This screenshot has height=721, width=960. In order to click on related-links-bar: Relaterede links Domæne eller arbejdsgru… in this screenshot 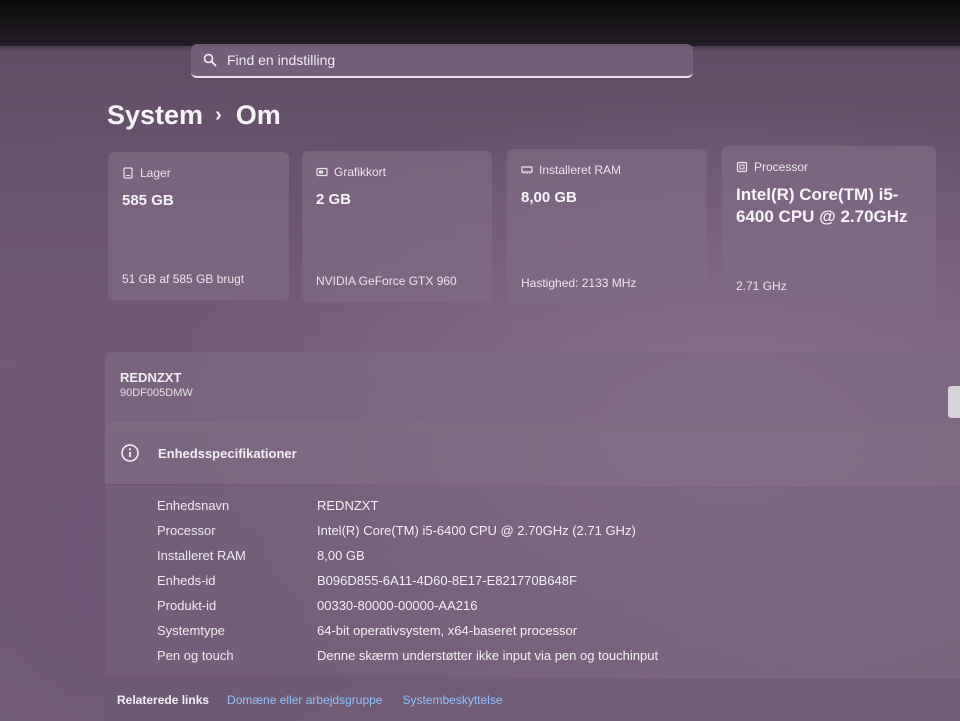, I will do `click(532, 699)`.